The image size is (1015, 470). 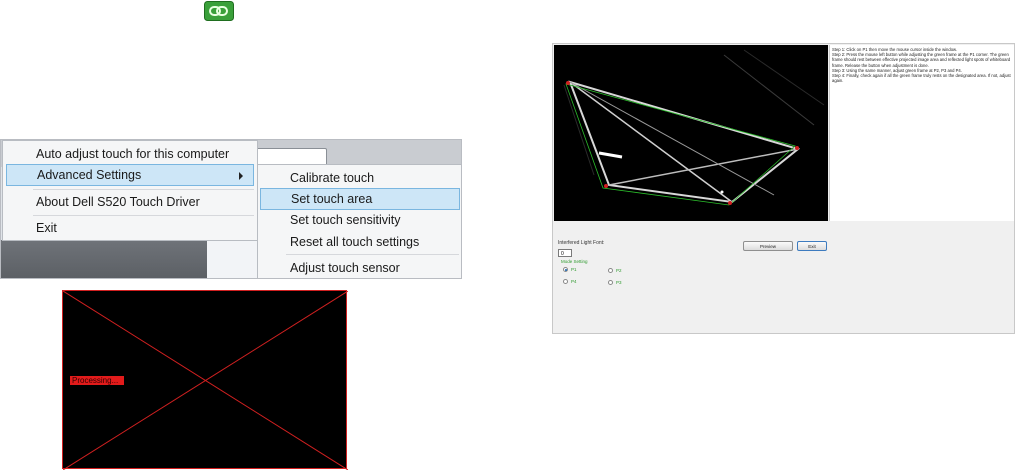 What do you see at coordinates (360, 178) in the screenshot?
I see `submenu-calibrate-touch: Calibrate touch` at bounding box center [360, 178].